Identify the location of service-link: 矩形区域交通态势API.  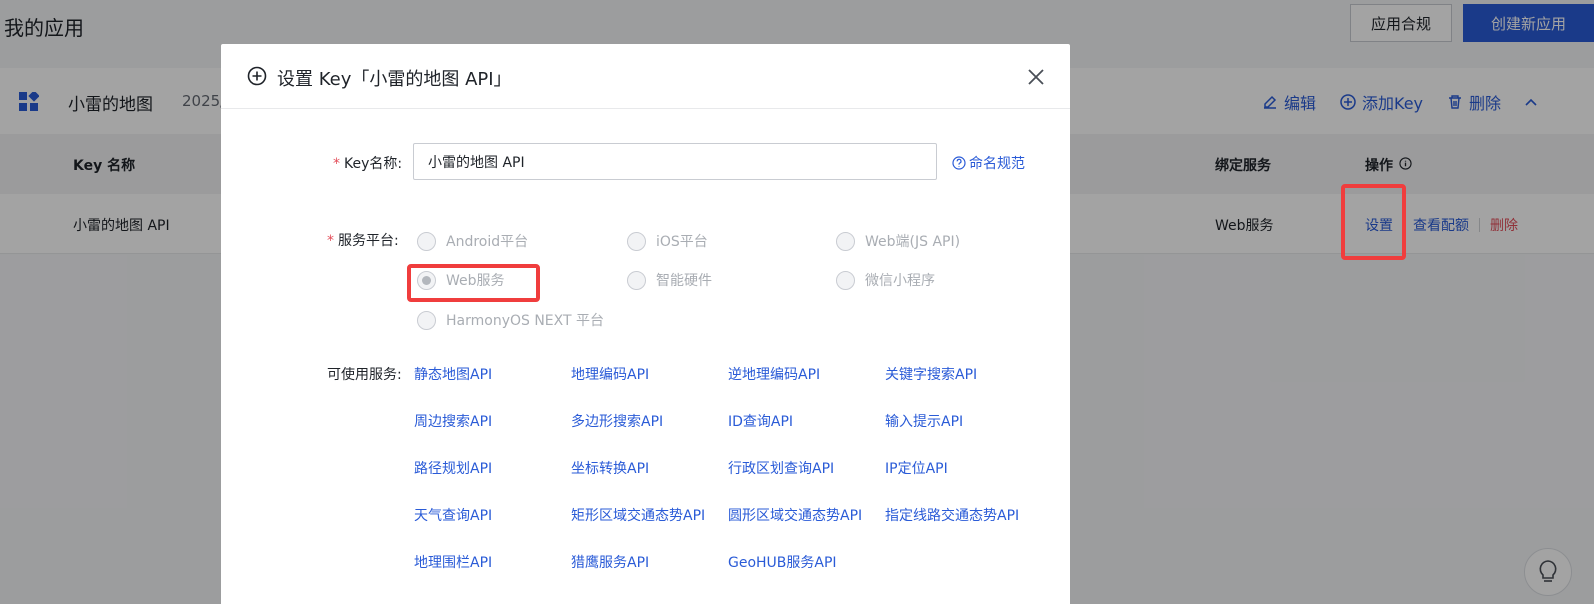
(638, 515).